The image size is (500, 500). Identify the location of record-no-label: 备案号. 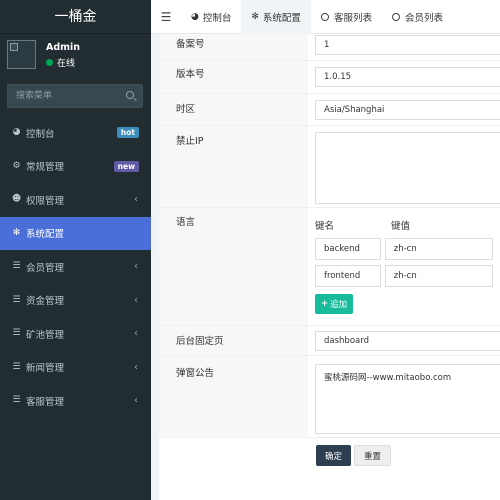
(233, 47).